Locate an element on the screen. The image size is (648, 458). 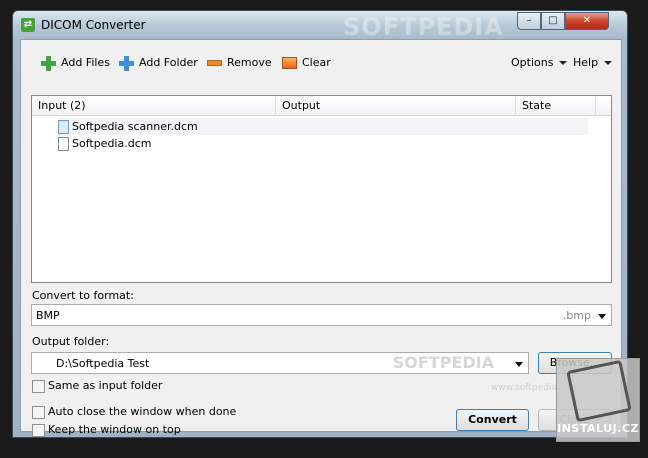
close-window-button: ✕ is located at coordinates (587, 21).